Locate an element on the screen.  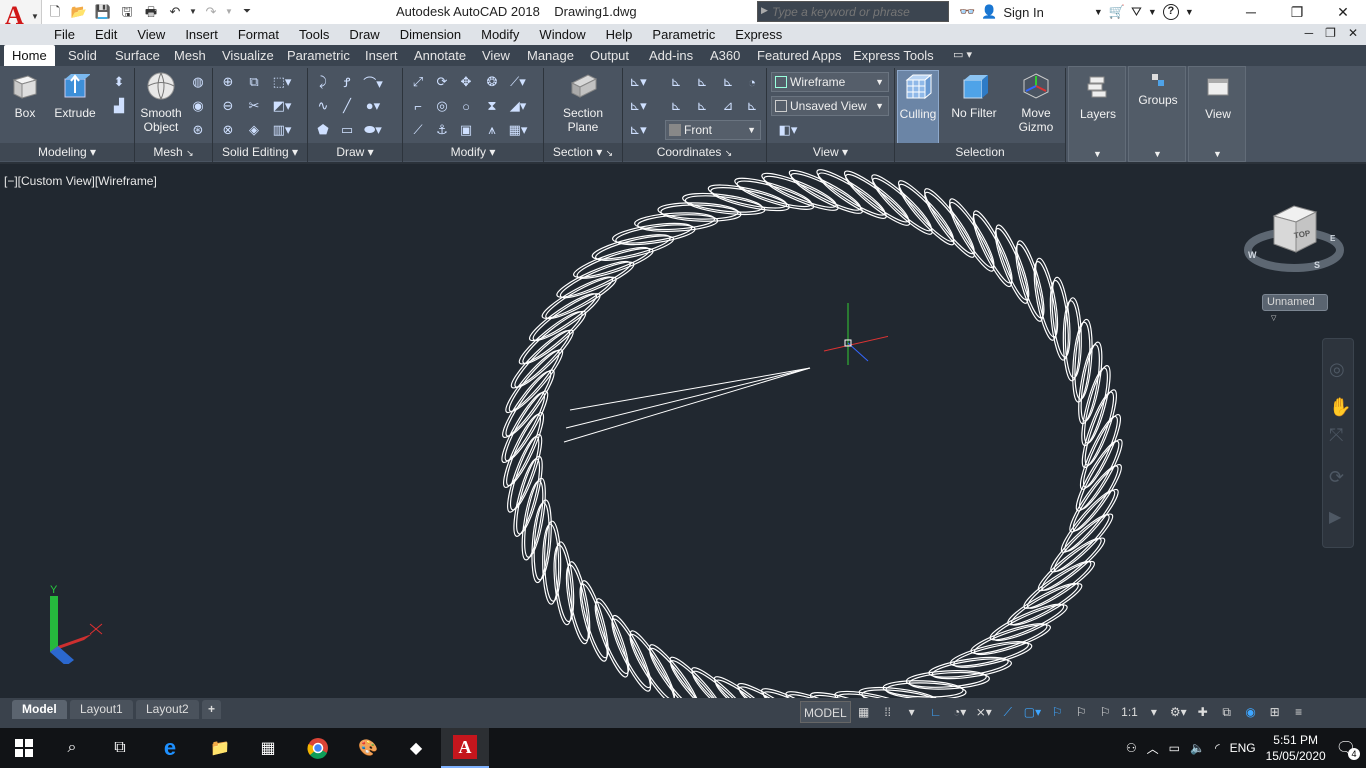
redo-icon: ↷ is located at coordinates (211, 12).